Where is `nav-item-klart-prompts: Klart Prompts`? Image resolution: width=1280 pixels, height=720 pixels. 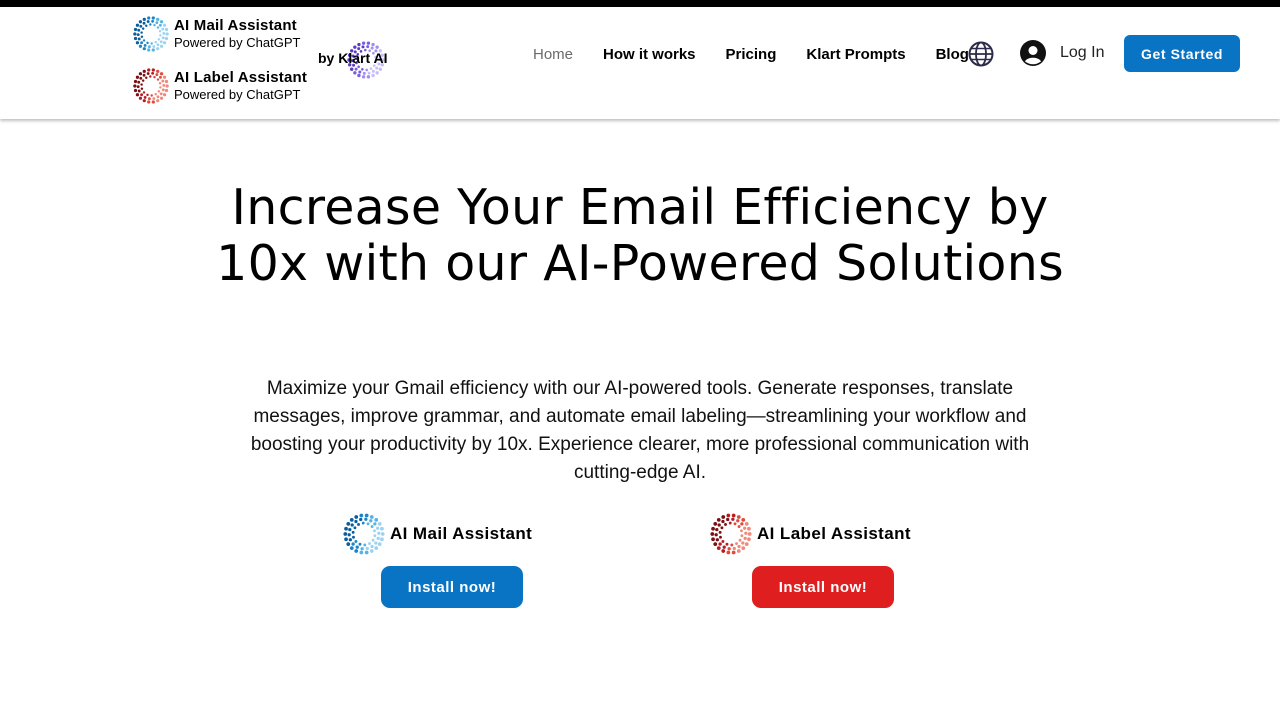 nav-item-klart-prompts: Klart Prompts is located at coordinates (855, 54).